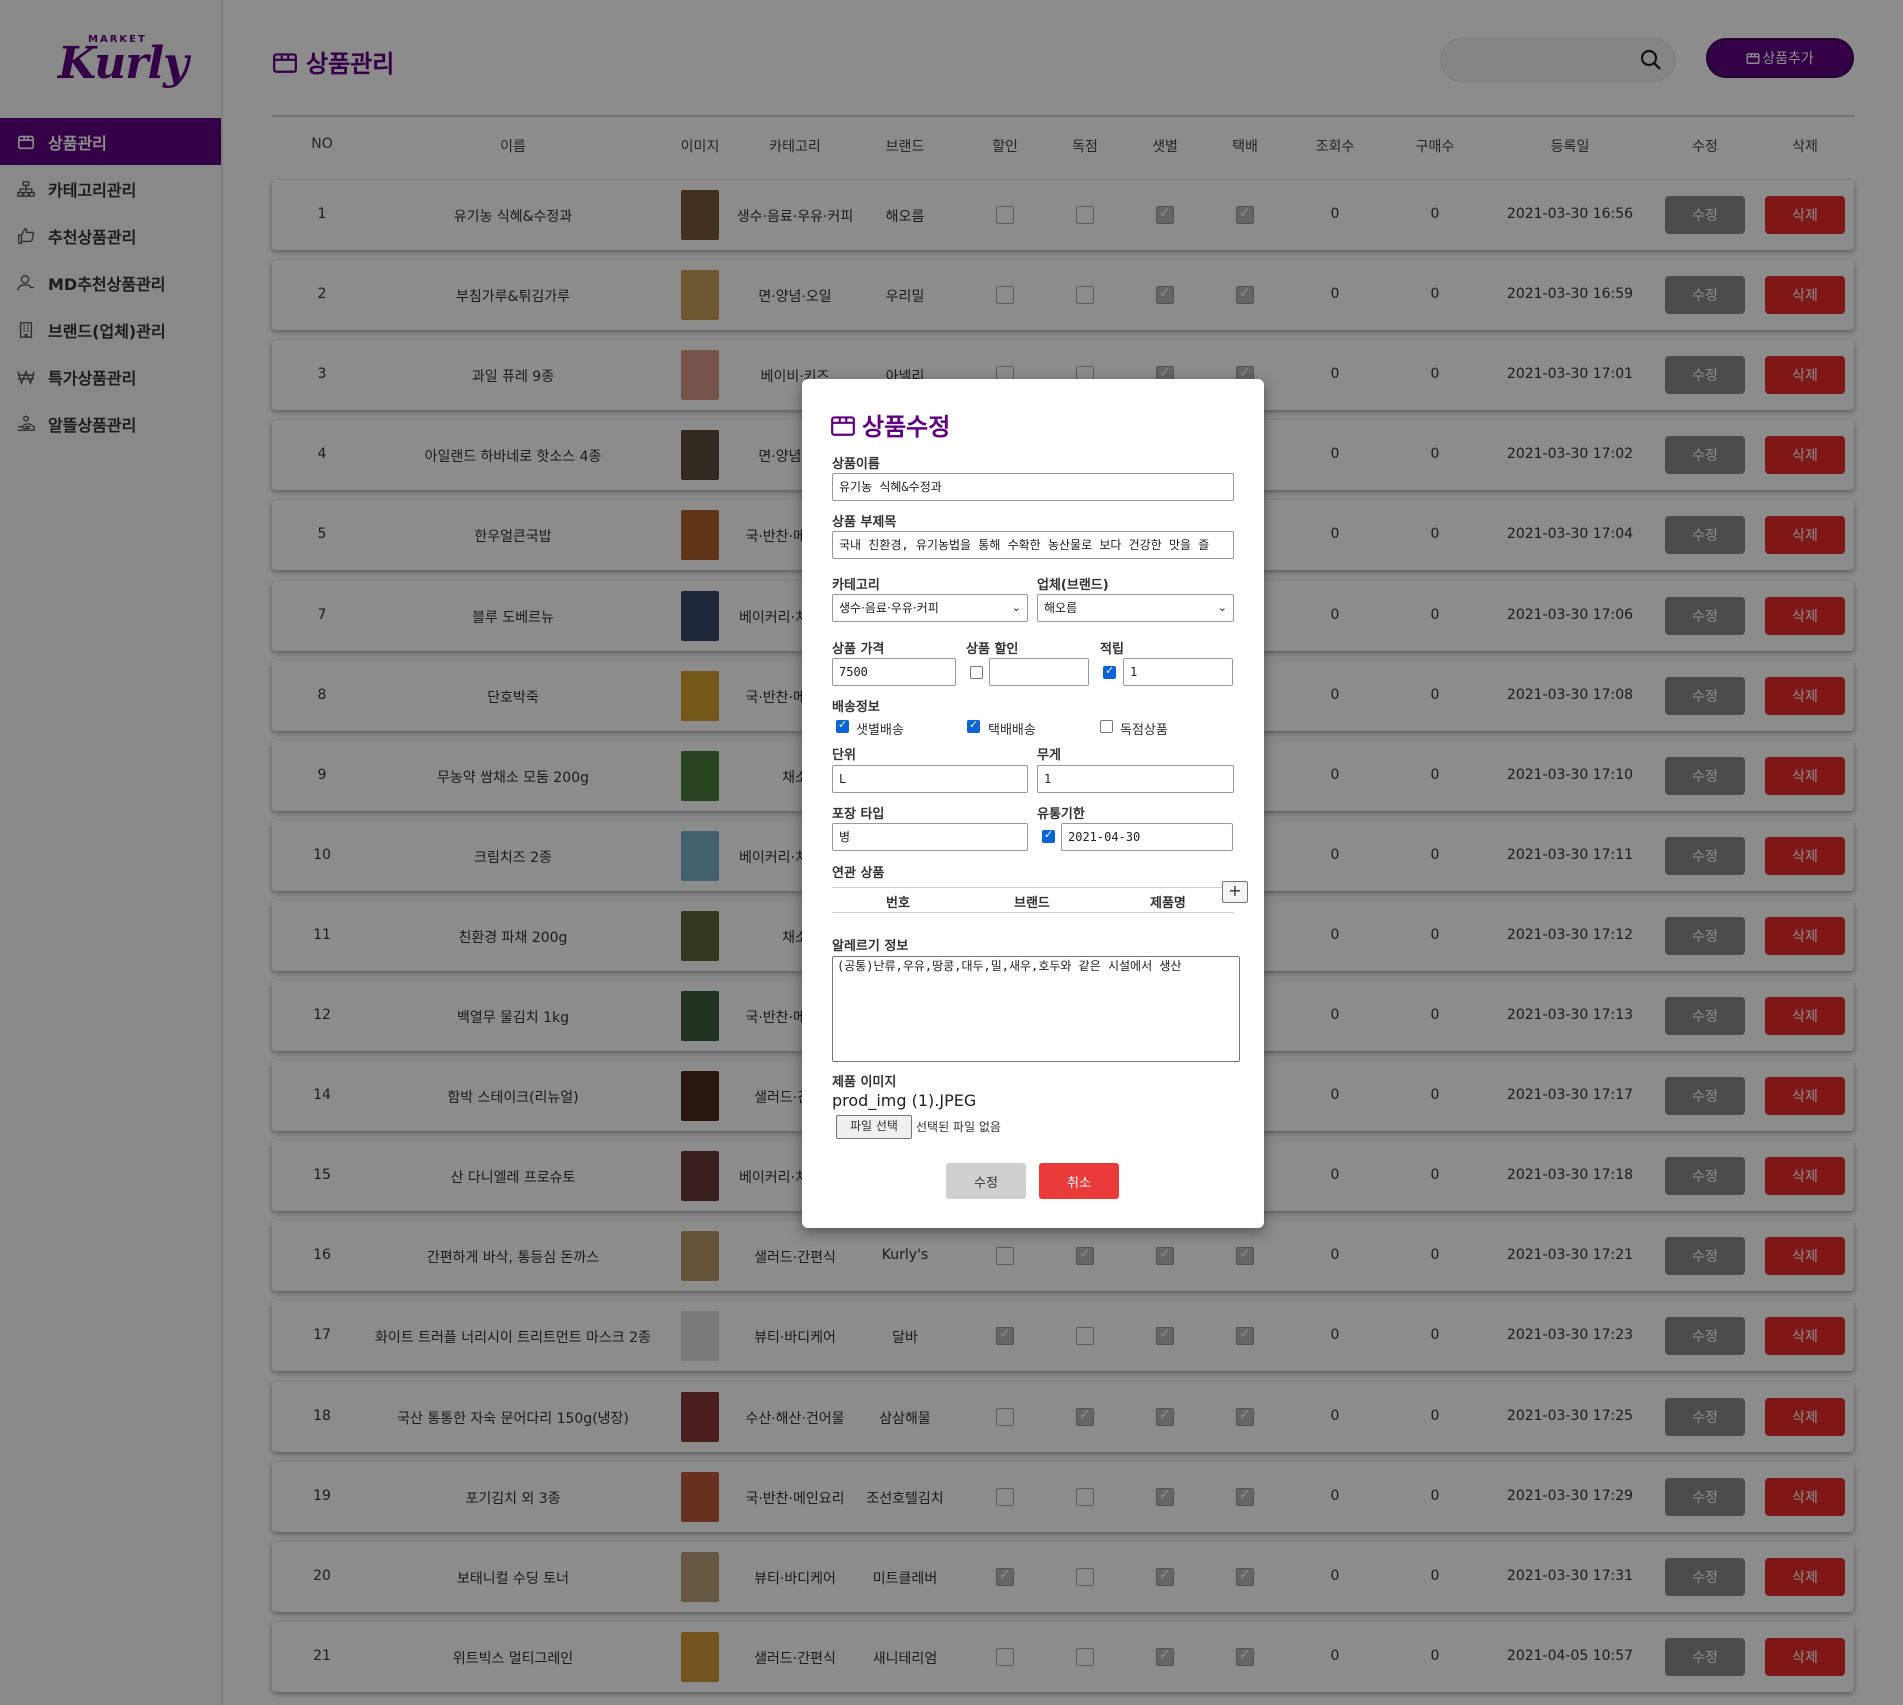 The image size is (1903, 1705). What do you see at coordinates (898, 903) in the screenshot?
I see `related-col-no: 번호` at bounding box center [898, 903].